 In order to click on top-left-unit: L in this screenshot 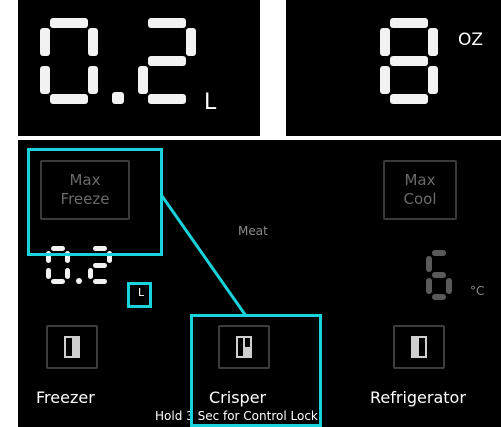, I will do `click(210, 102)`.